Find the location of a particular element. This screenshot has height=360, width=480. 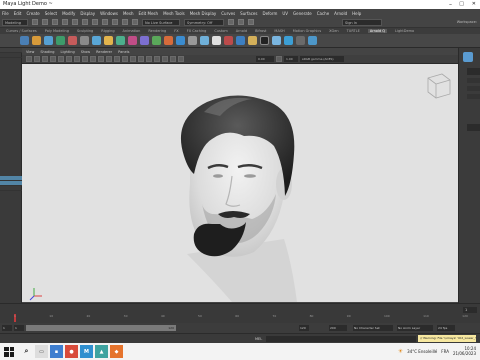

panel-field is located at coordinates (473, 80).